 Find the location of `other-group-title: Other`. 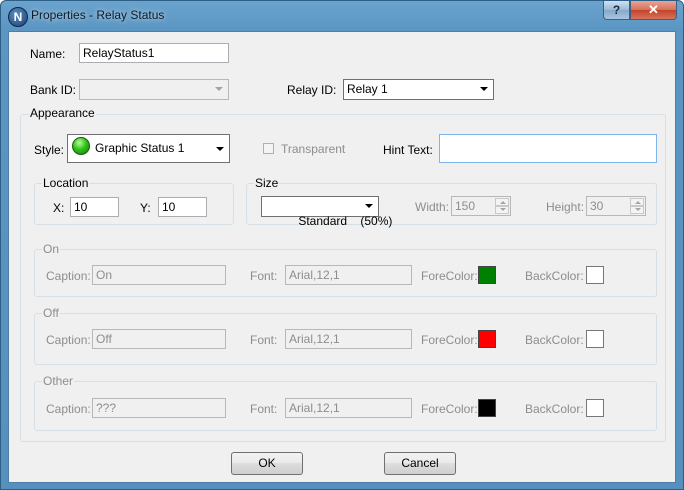

other-group-title: Other is located at coordinates (58, 381).